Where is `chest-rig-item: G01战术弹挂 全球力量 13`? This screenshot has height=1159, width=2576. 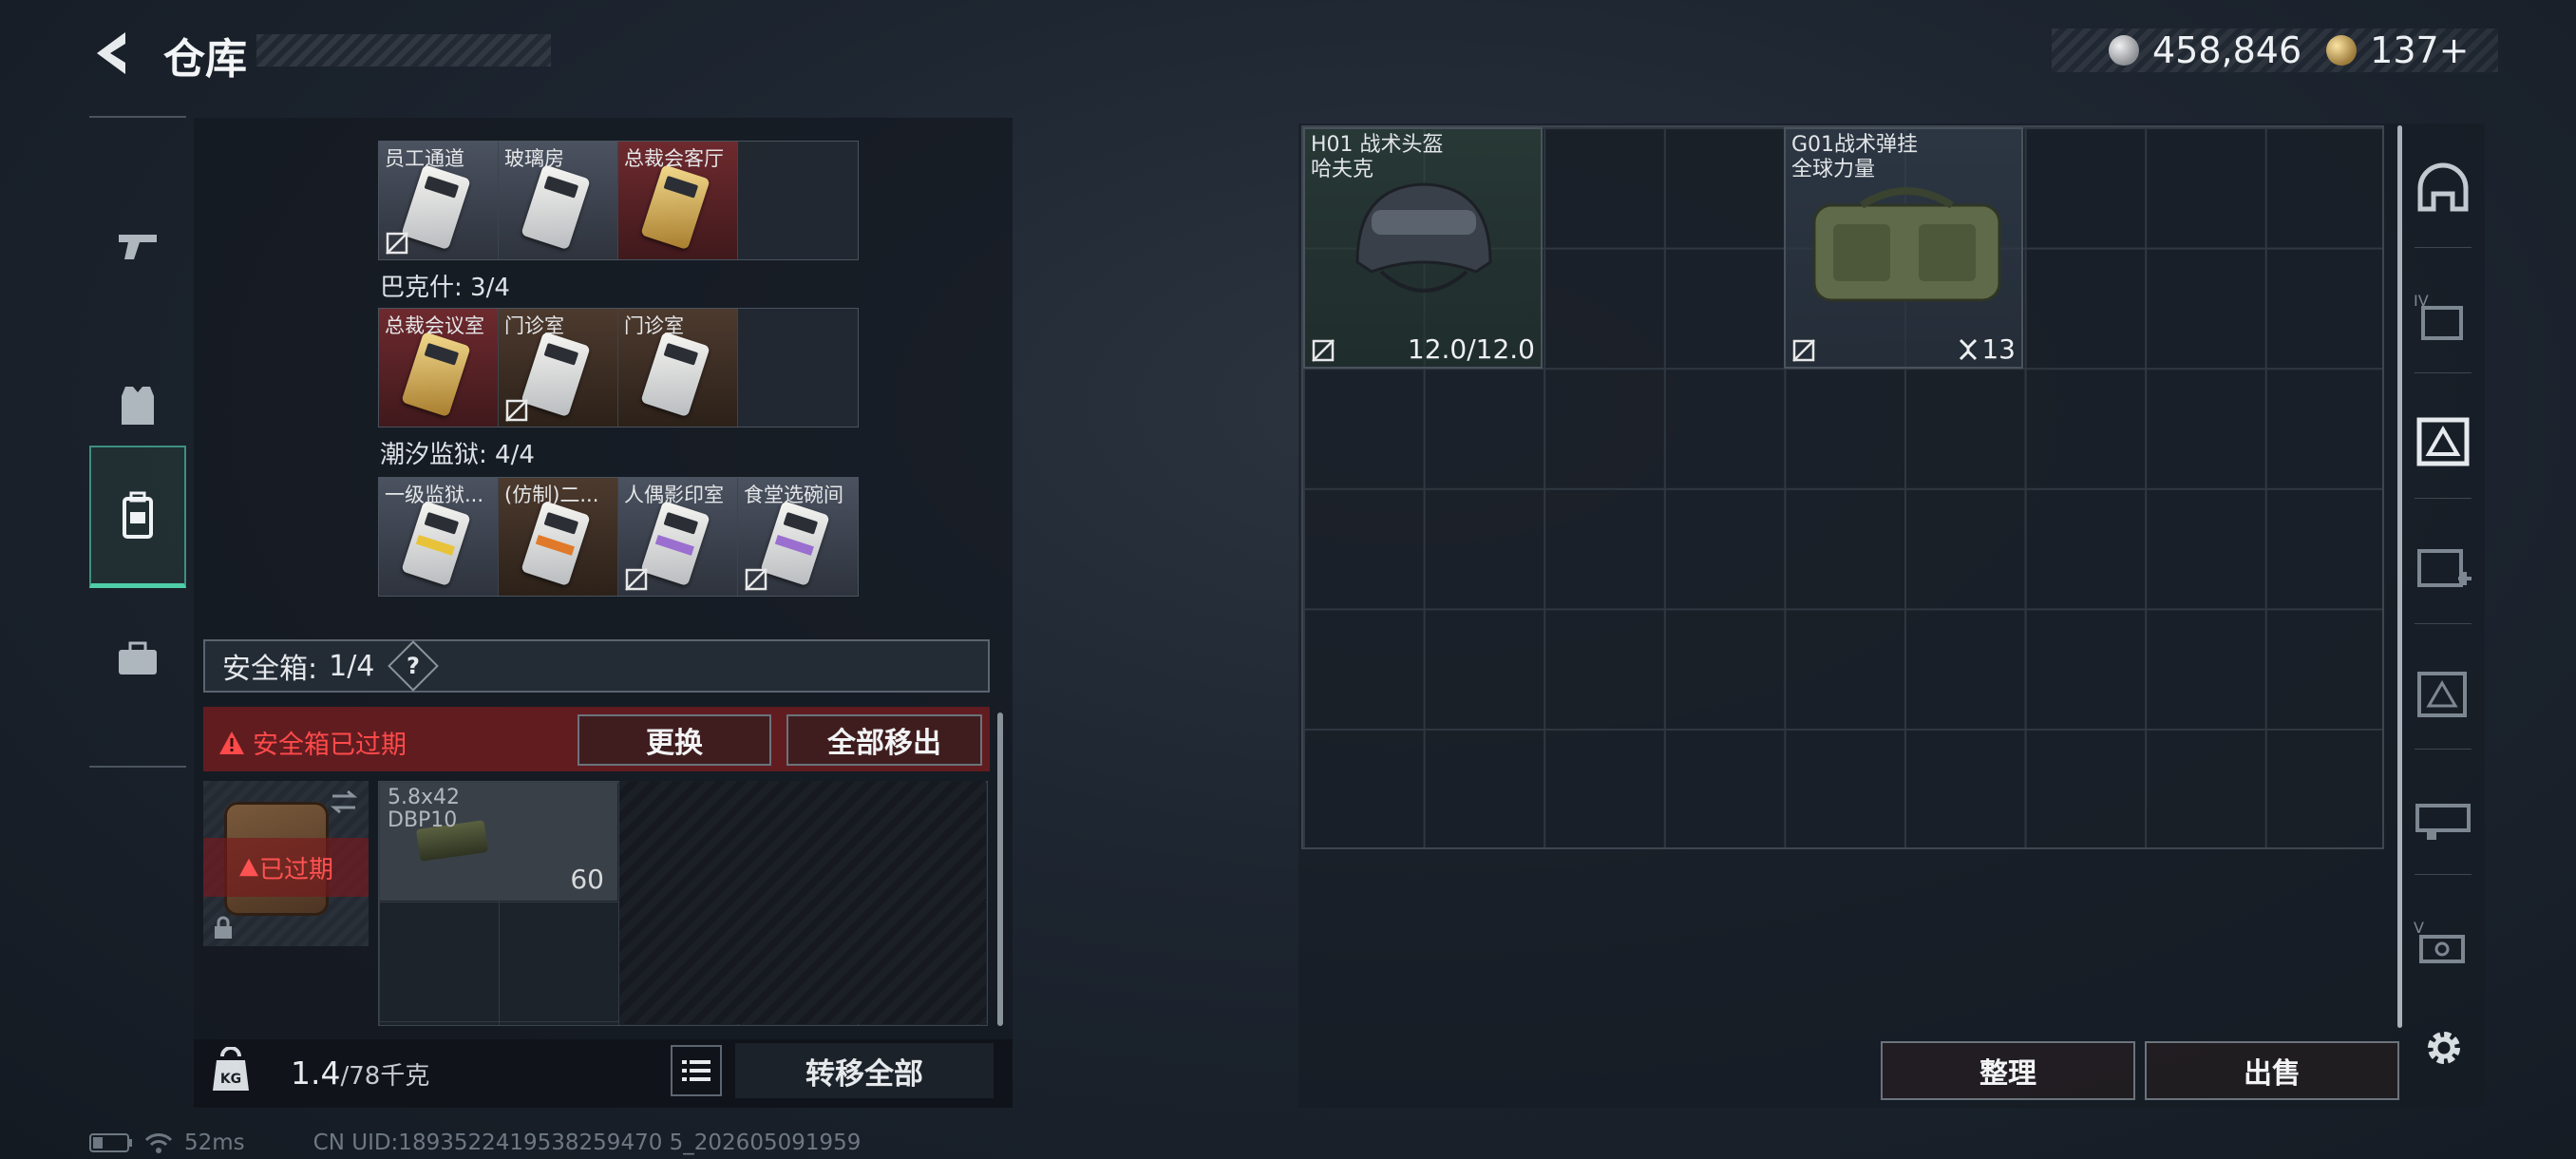 chest-rig-item: G01战术弹挂 全球力量 13 is located at coordinates (1903, 248).